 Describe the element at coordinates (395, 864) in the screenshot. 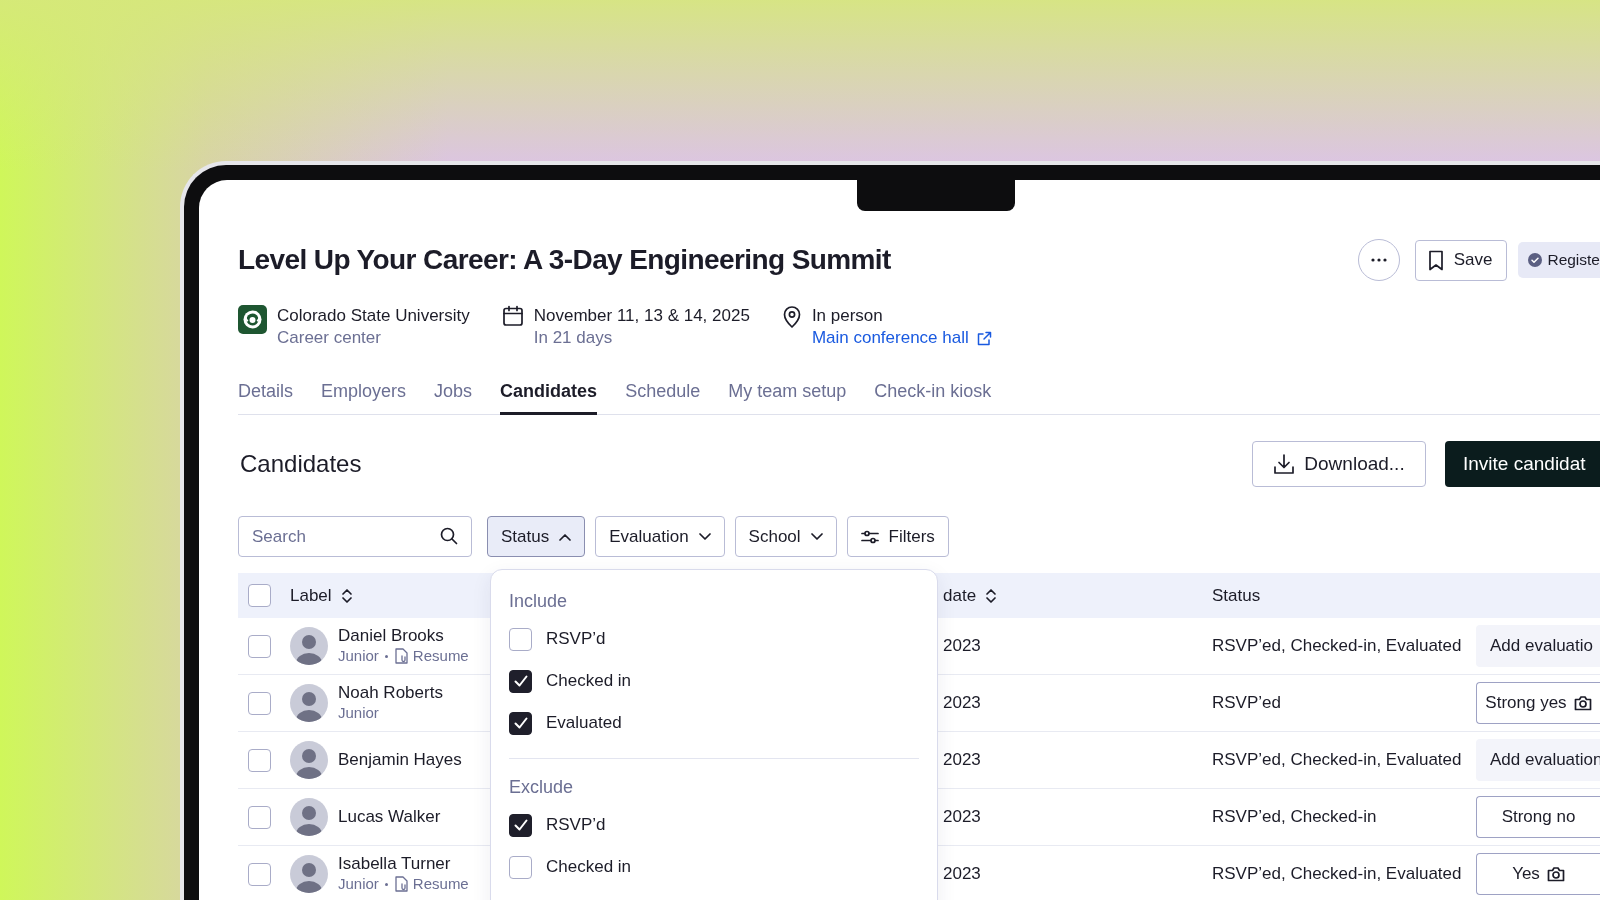

I see `candidate-name: Isabella Turner` at that location.